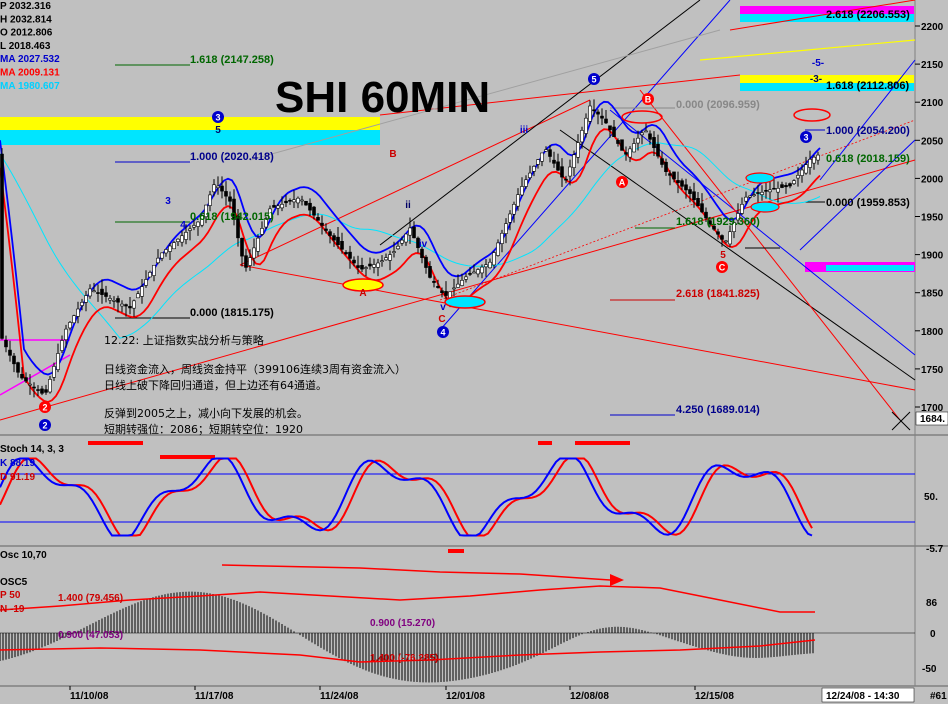 Image resolution: width=948 pixels, height=704 pixels. I want to click on stoch-axis-bottom: -5.7, so click(935, 549).